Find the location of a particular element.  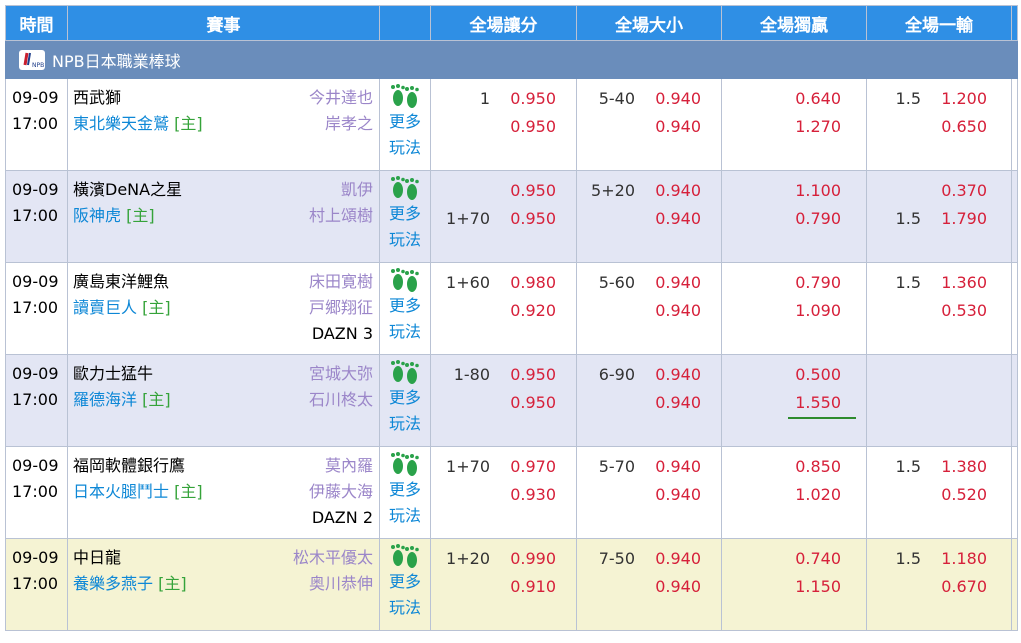

moneyline-cell-odds1: 0.790 is located at coordinates (818, 282).